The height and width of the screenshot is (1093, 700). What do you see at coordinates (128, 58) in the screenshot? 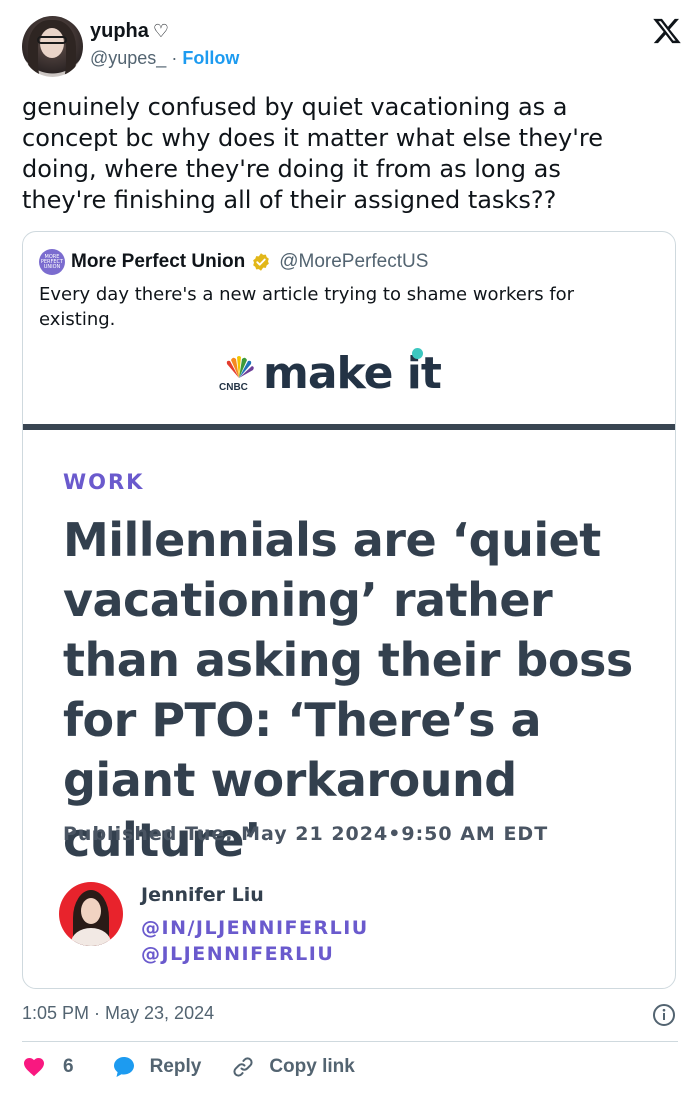
I see `author-handle: @yupes_` at bounding box center [128, 58].